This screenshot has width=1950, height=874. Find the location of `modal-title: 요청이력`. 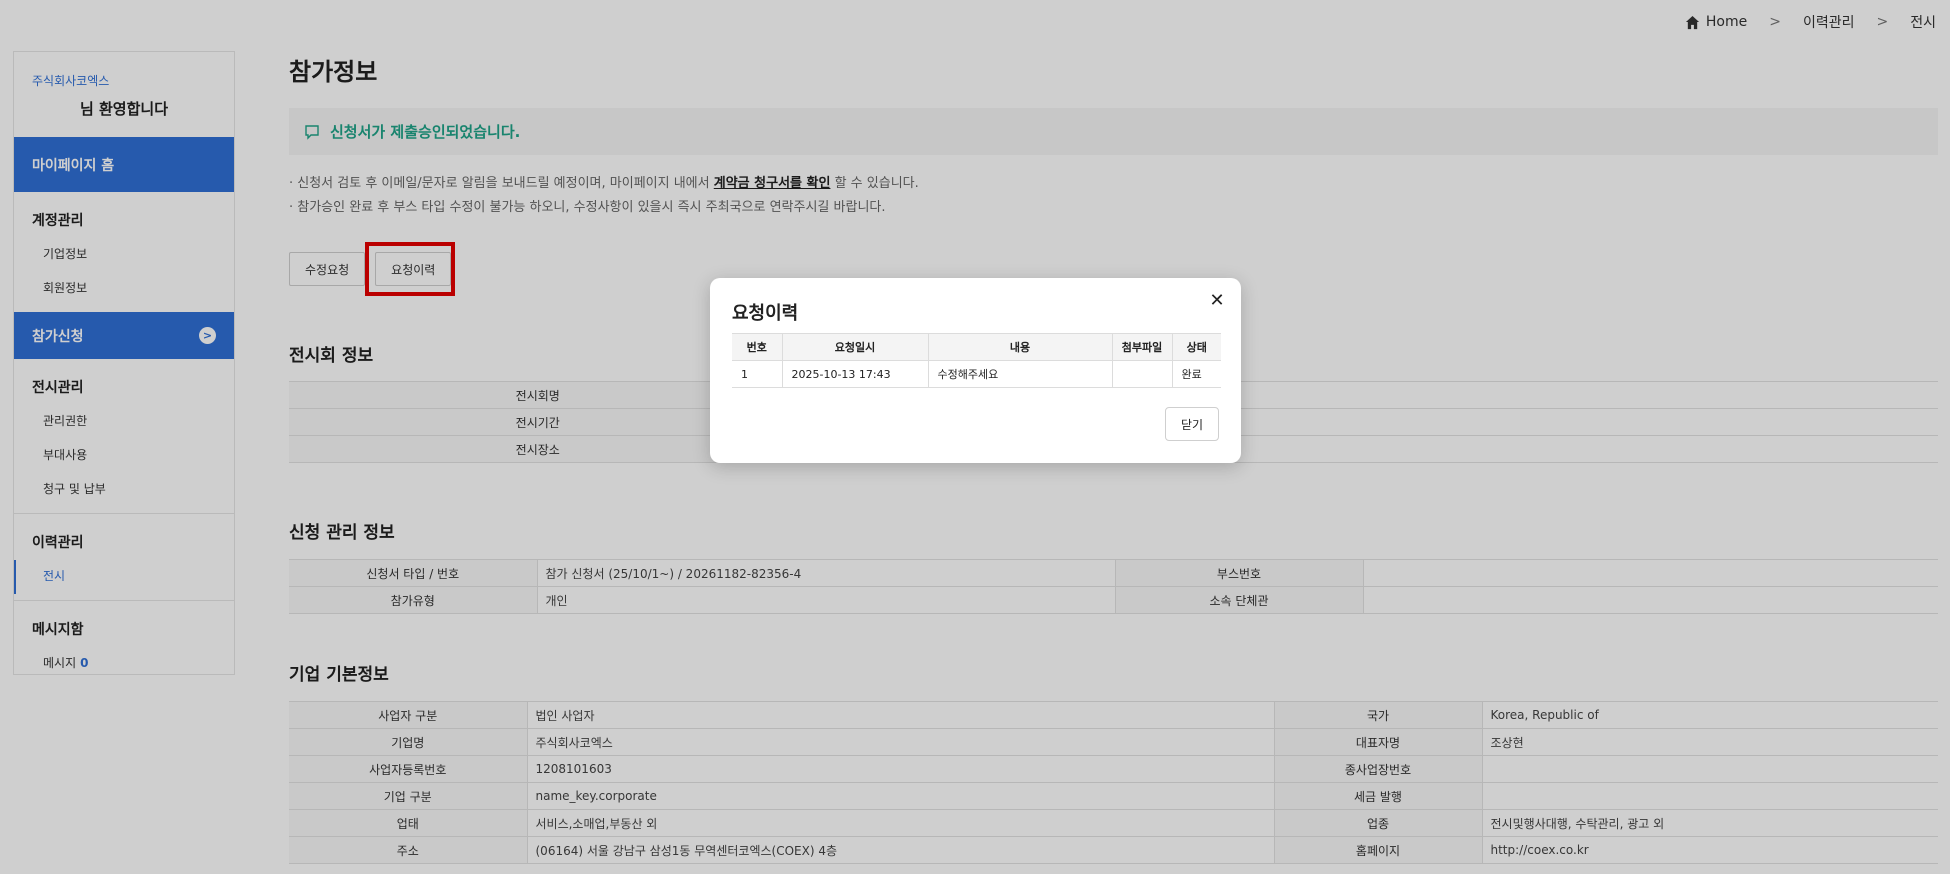

modal-title: 요청이력 is located at coordinates (765, 313).